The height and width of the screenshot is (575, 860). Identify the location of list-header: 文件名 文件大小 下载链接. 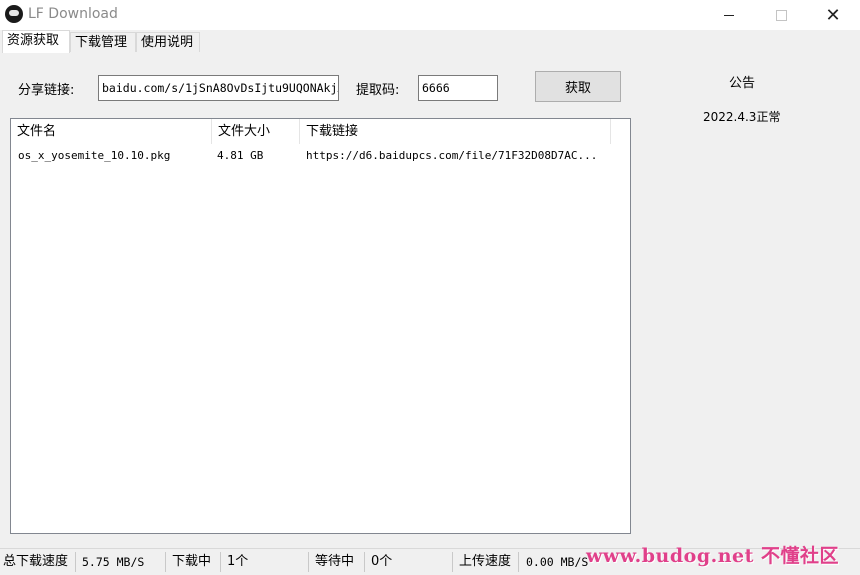
(311, 131).